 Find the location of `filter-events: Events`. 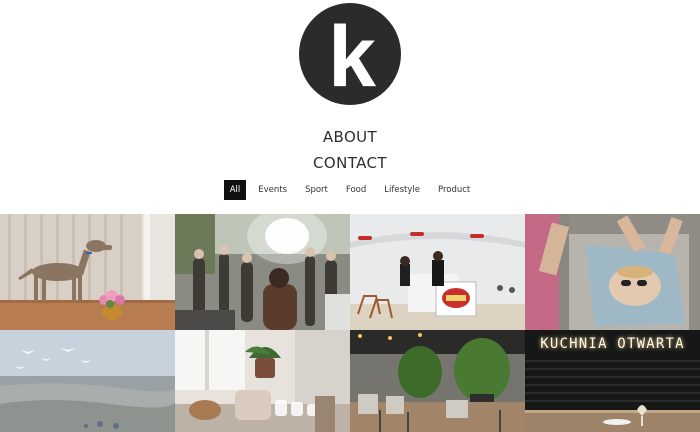

filter-events: Events is located at coordinates (272, 190).